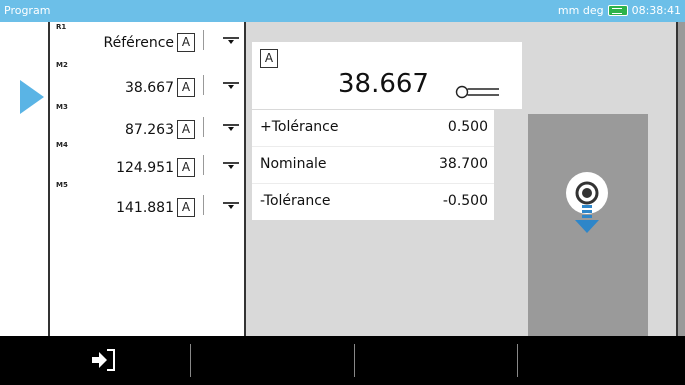  What do you see at coordinates (145, 208) in the screenshot?
I see `measurement-value: 141.881` at bounding box center [145, 208].